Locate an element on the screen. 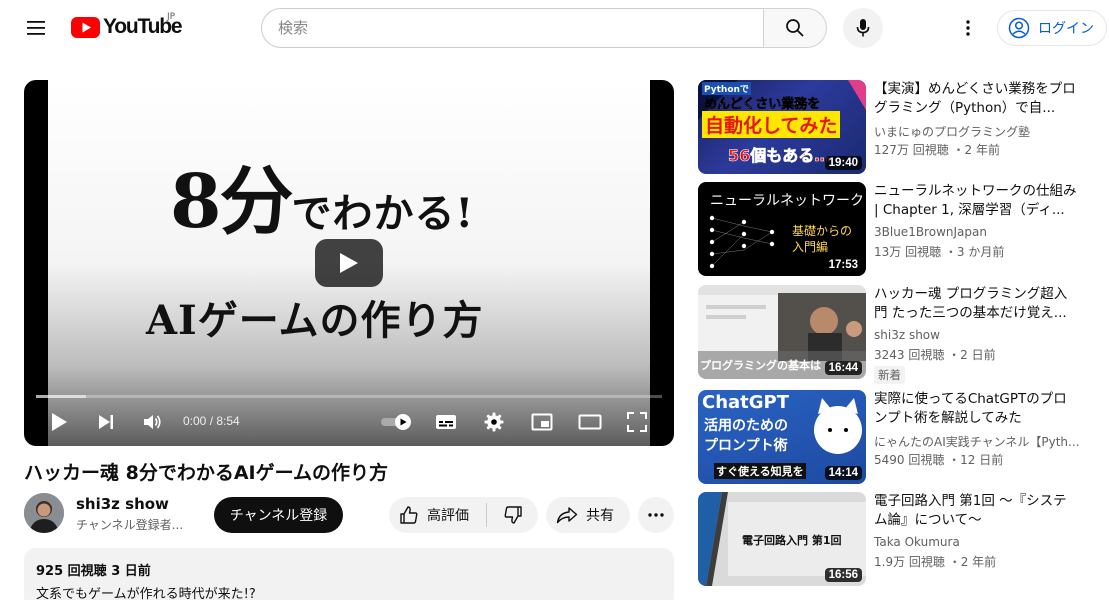 The height and width of the screenshot is (600, 1109). guide-menu-button is located at coordinates (36, 28).